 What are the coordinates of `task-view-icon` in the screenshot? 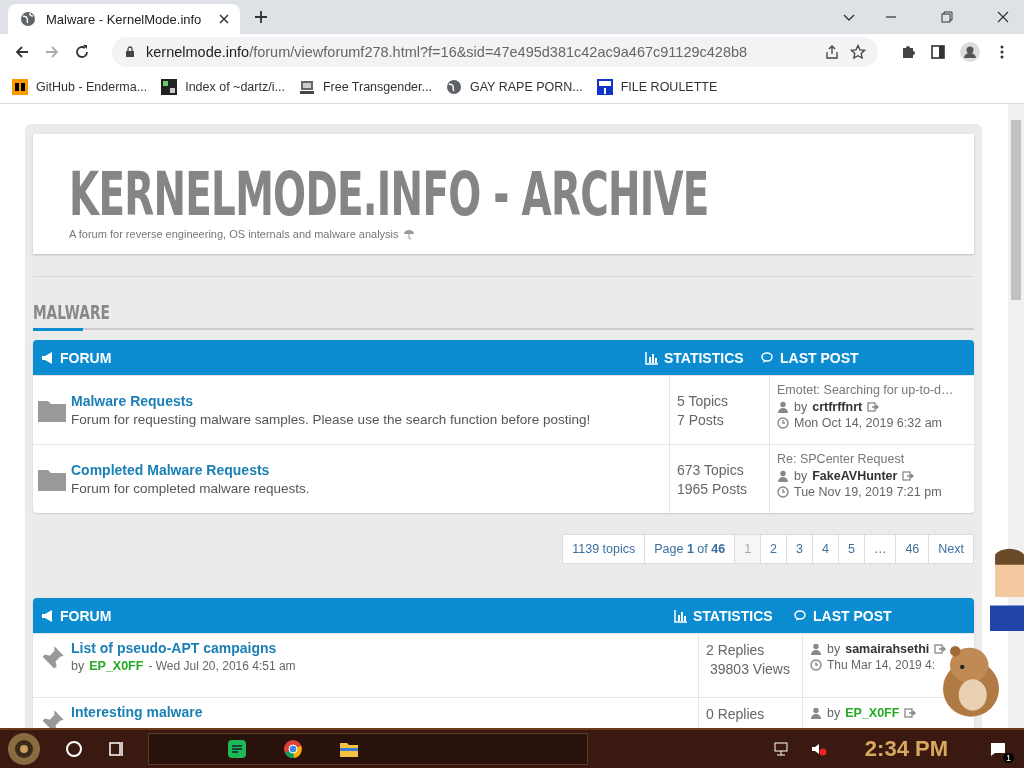 It's located at (116, 749).